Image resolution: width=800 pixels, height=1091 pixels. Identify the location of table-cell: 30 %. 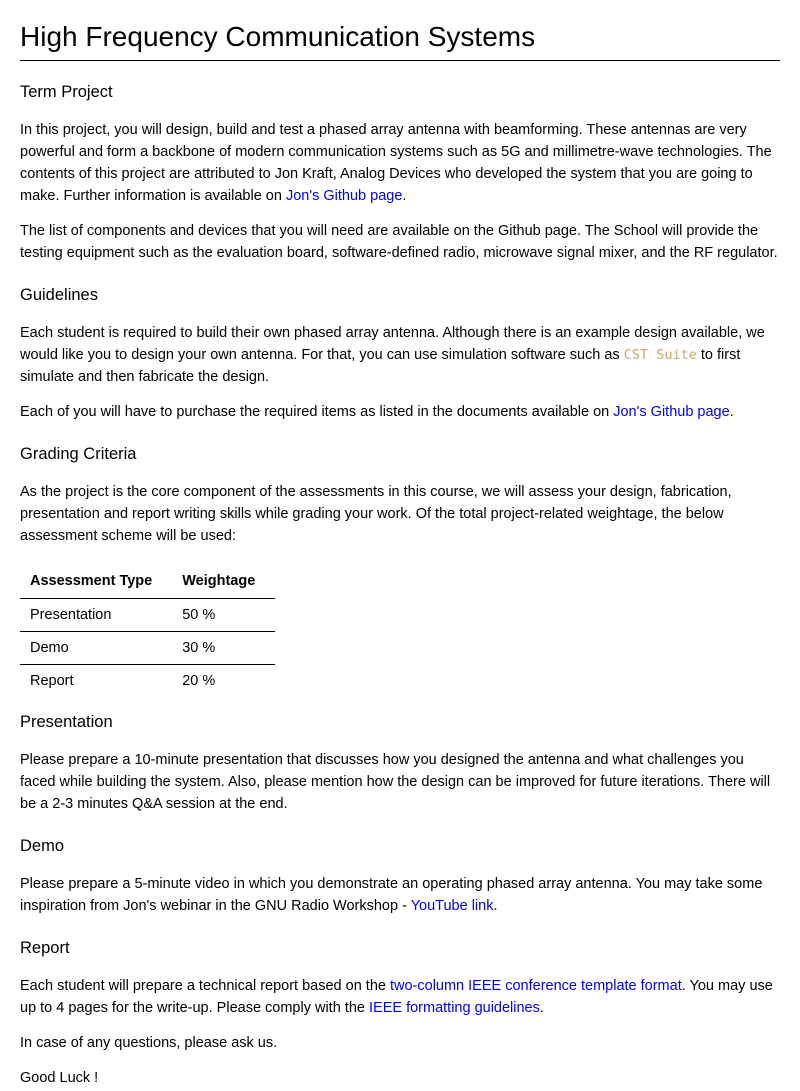
(224, 648).